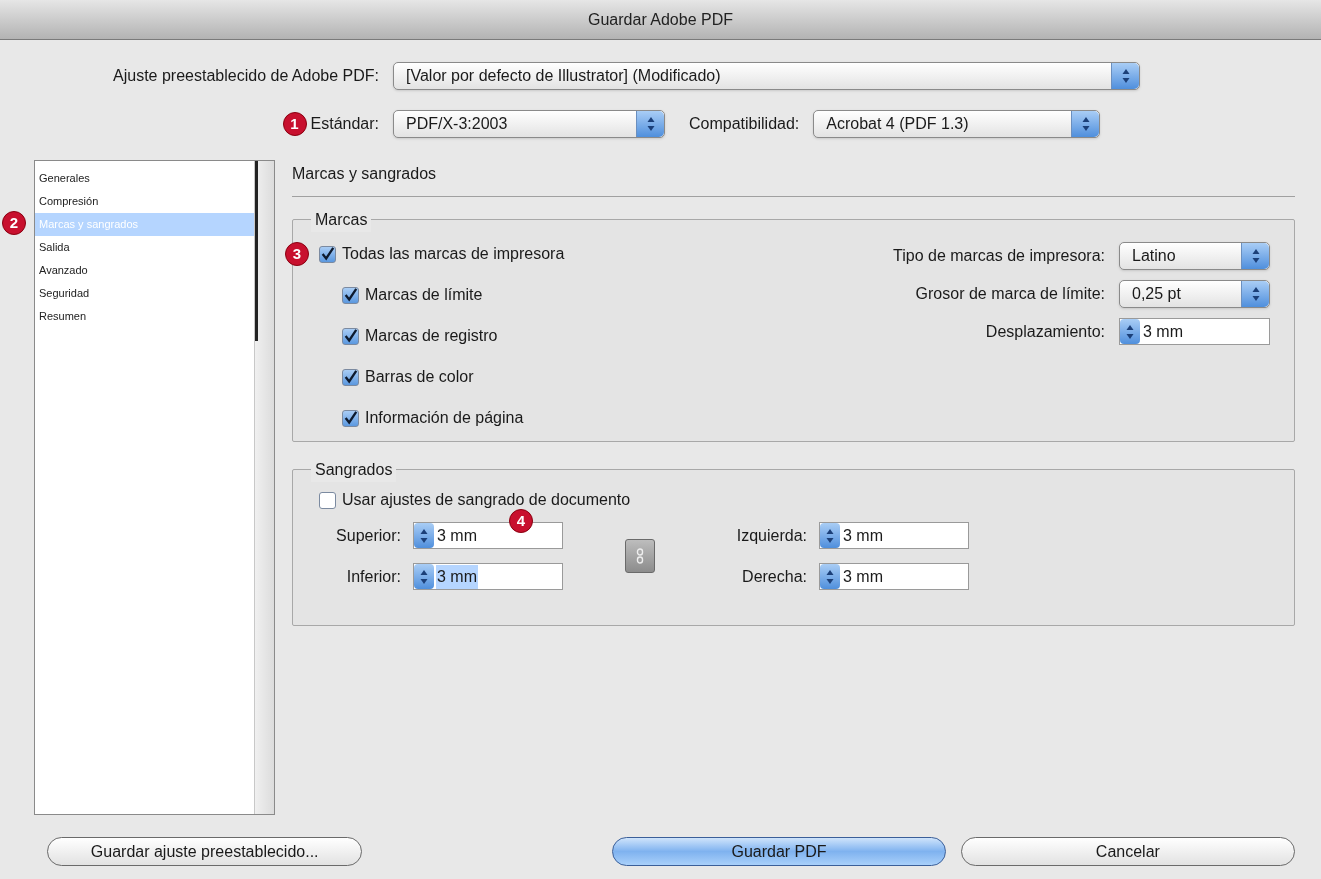 This screenshot has height=879, width=1321. Describe the element at coordinates (1194, 294) in the screenshot. I see `dropdown: 0,25 pt` at that location.